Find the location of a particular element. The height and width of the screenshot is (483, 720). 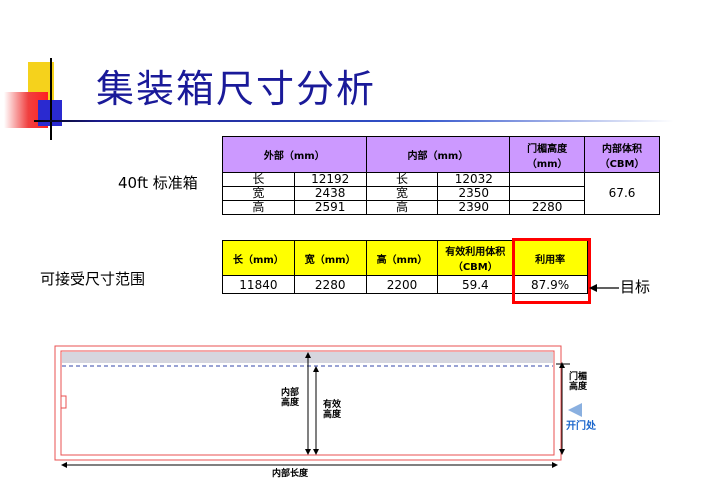

door-lintel-height-label: 门楣高度 is located at coordinates (577, 382).